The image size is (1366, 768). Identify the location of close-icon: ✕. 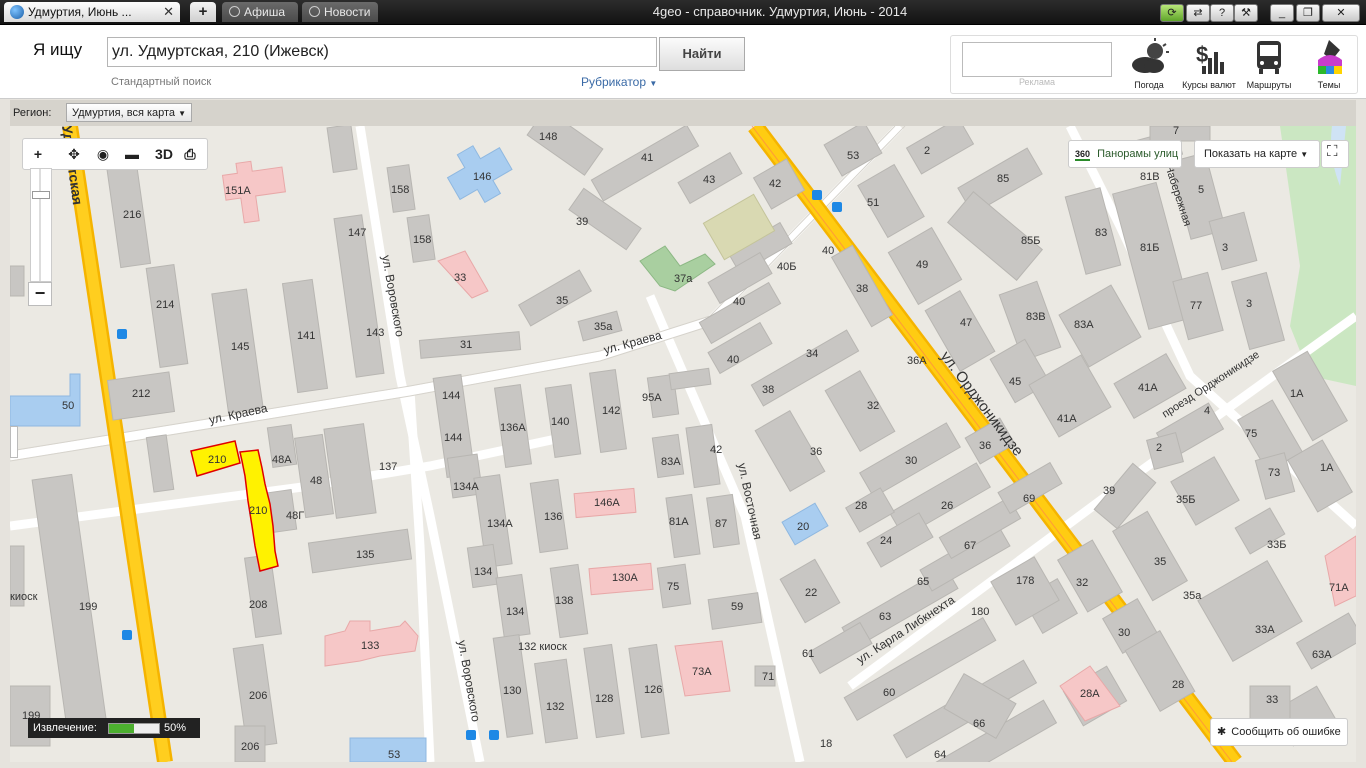
(1341, 13).